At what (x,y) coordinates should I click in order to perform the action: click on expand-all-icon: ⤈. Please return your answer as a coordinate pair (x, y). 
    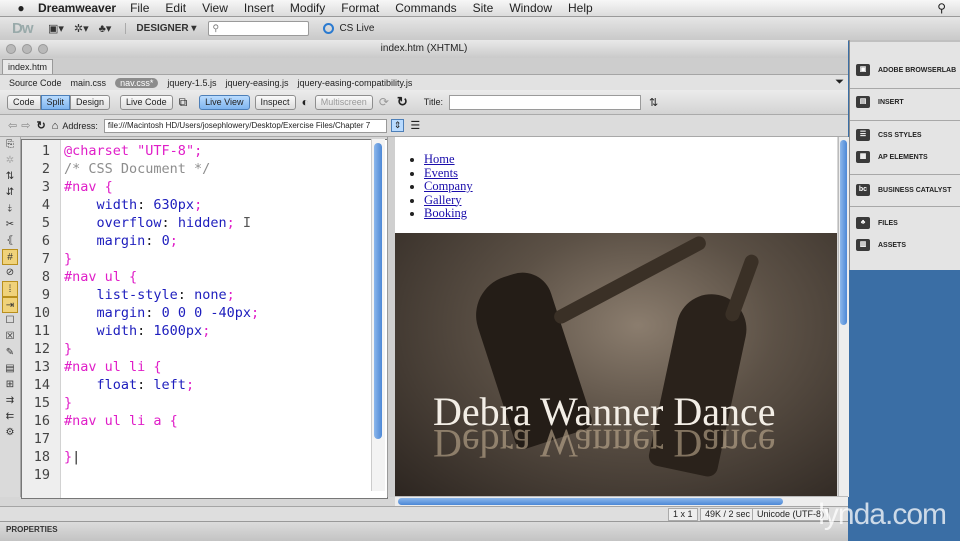
    Looking at the image, I should click on (10, 209).